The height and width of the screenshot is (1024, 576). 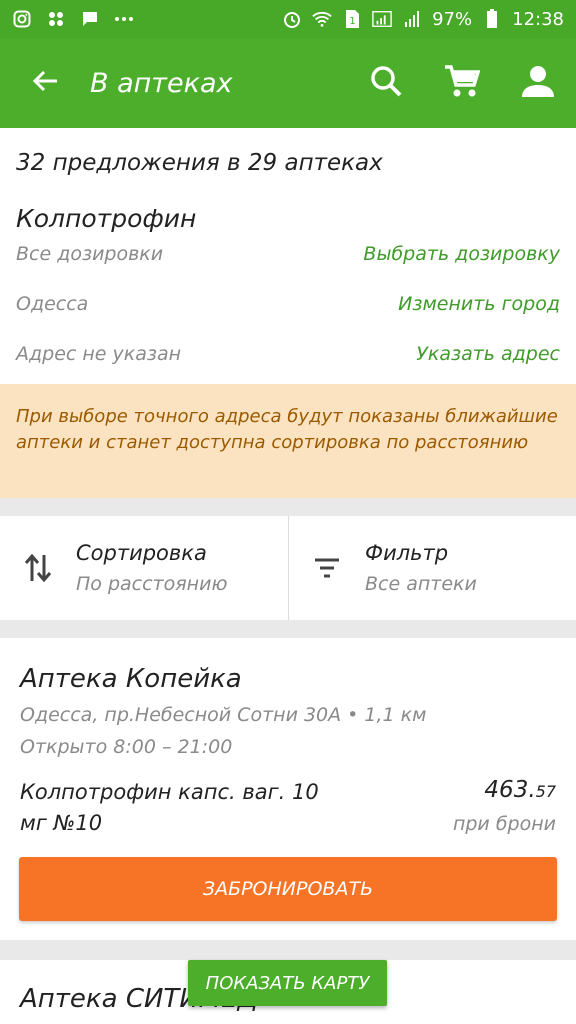 What do you see at coordinates (90, 19) in the screenshot?
I see `message-icon` at bounding box center [90, 19].